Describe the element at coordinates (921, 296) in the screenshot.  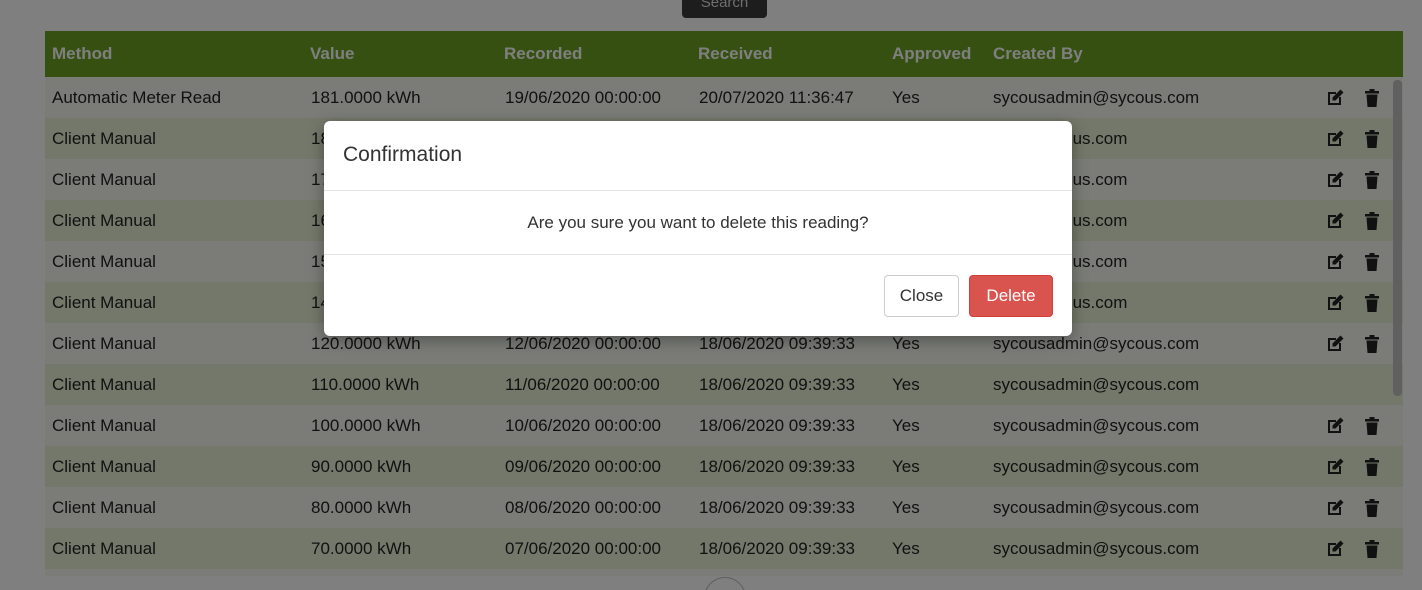
I see `close-button: Close` at that location.